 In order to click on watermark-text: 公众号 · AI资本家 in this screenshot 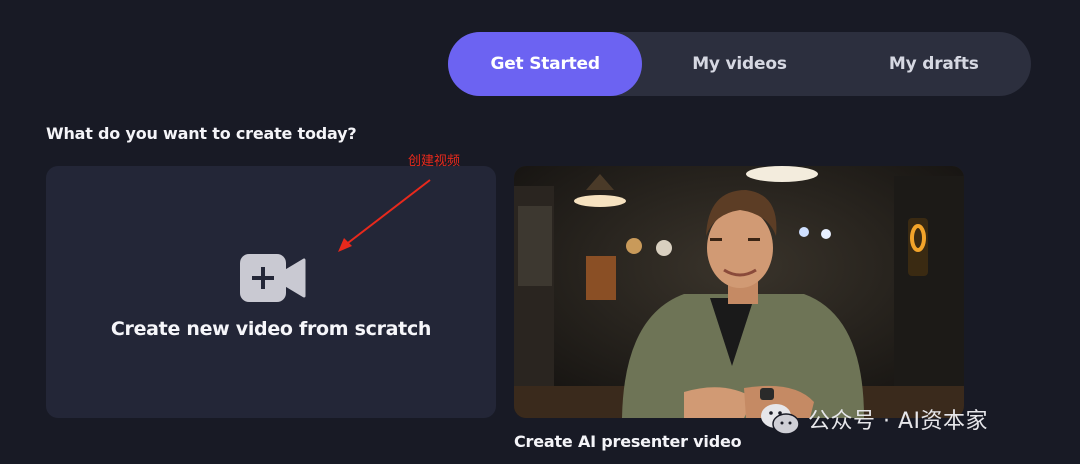, I will do `click(898, 421)`.